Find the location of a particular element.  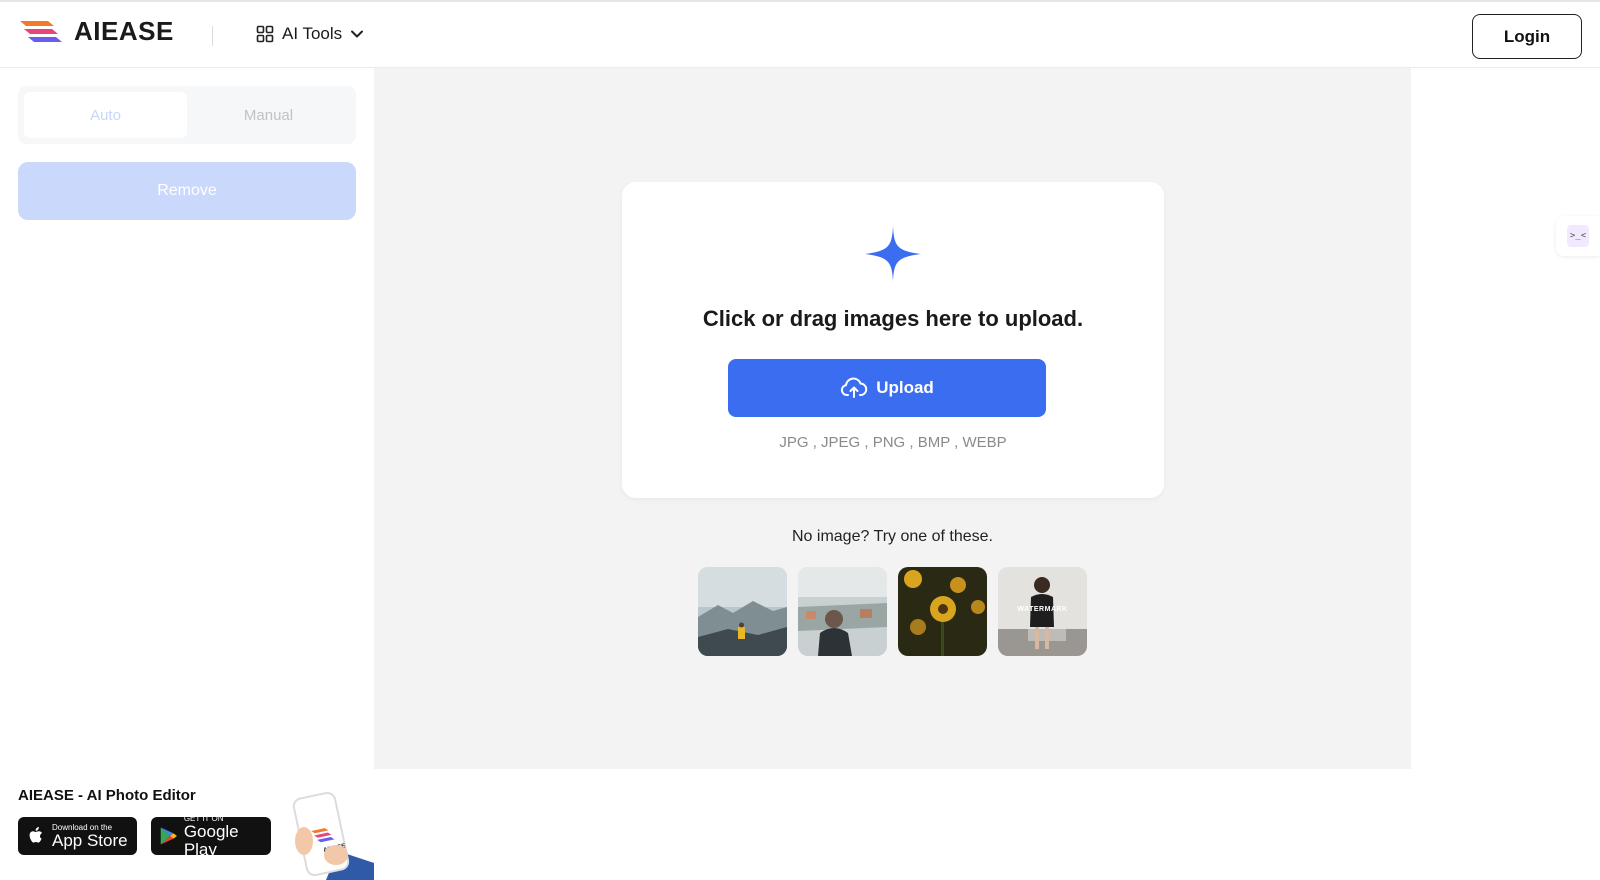

google-play-big-text: Google Play is located at coordinates (211, 840).